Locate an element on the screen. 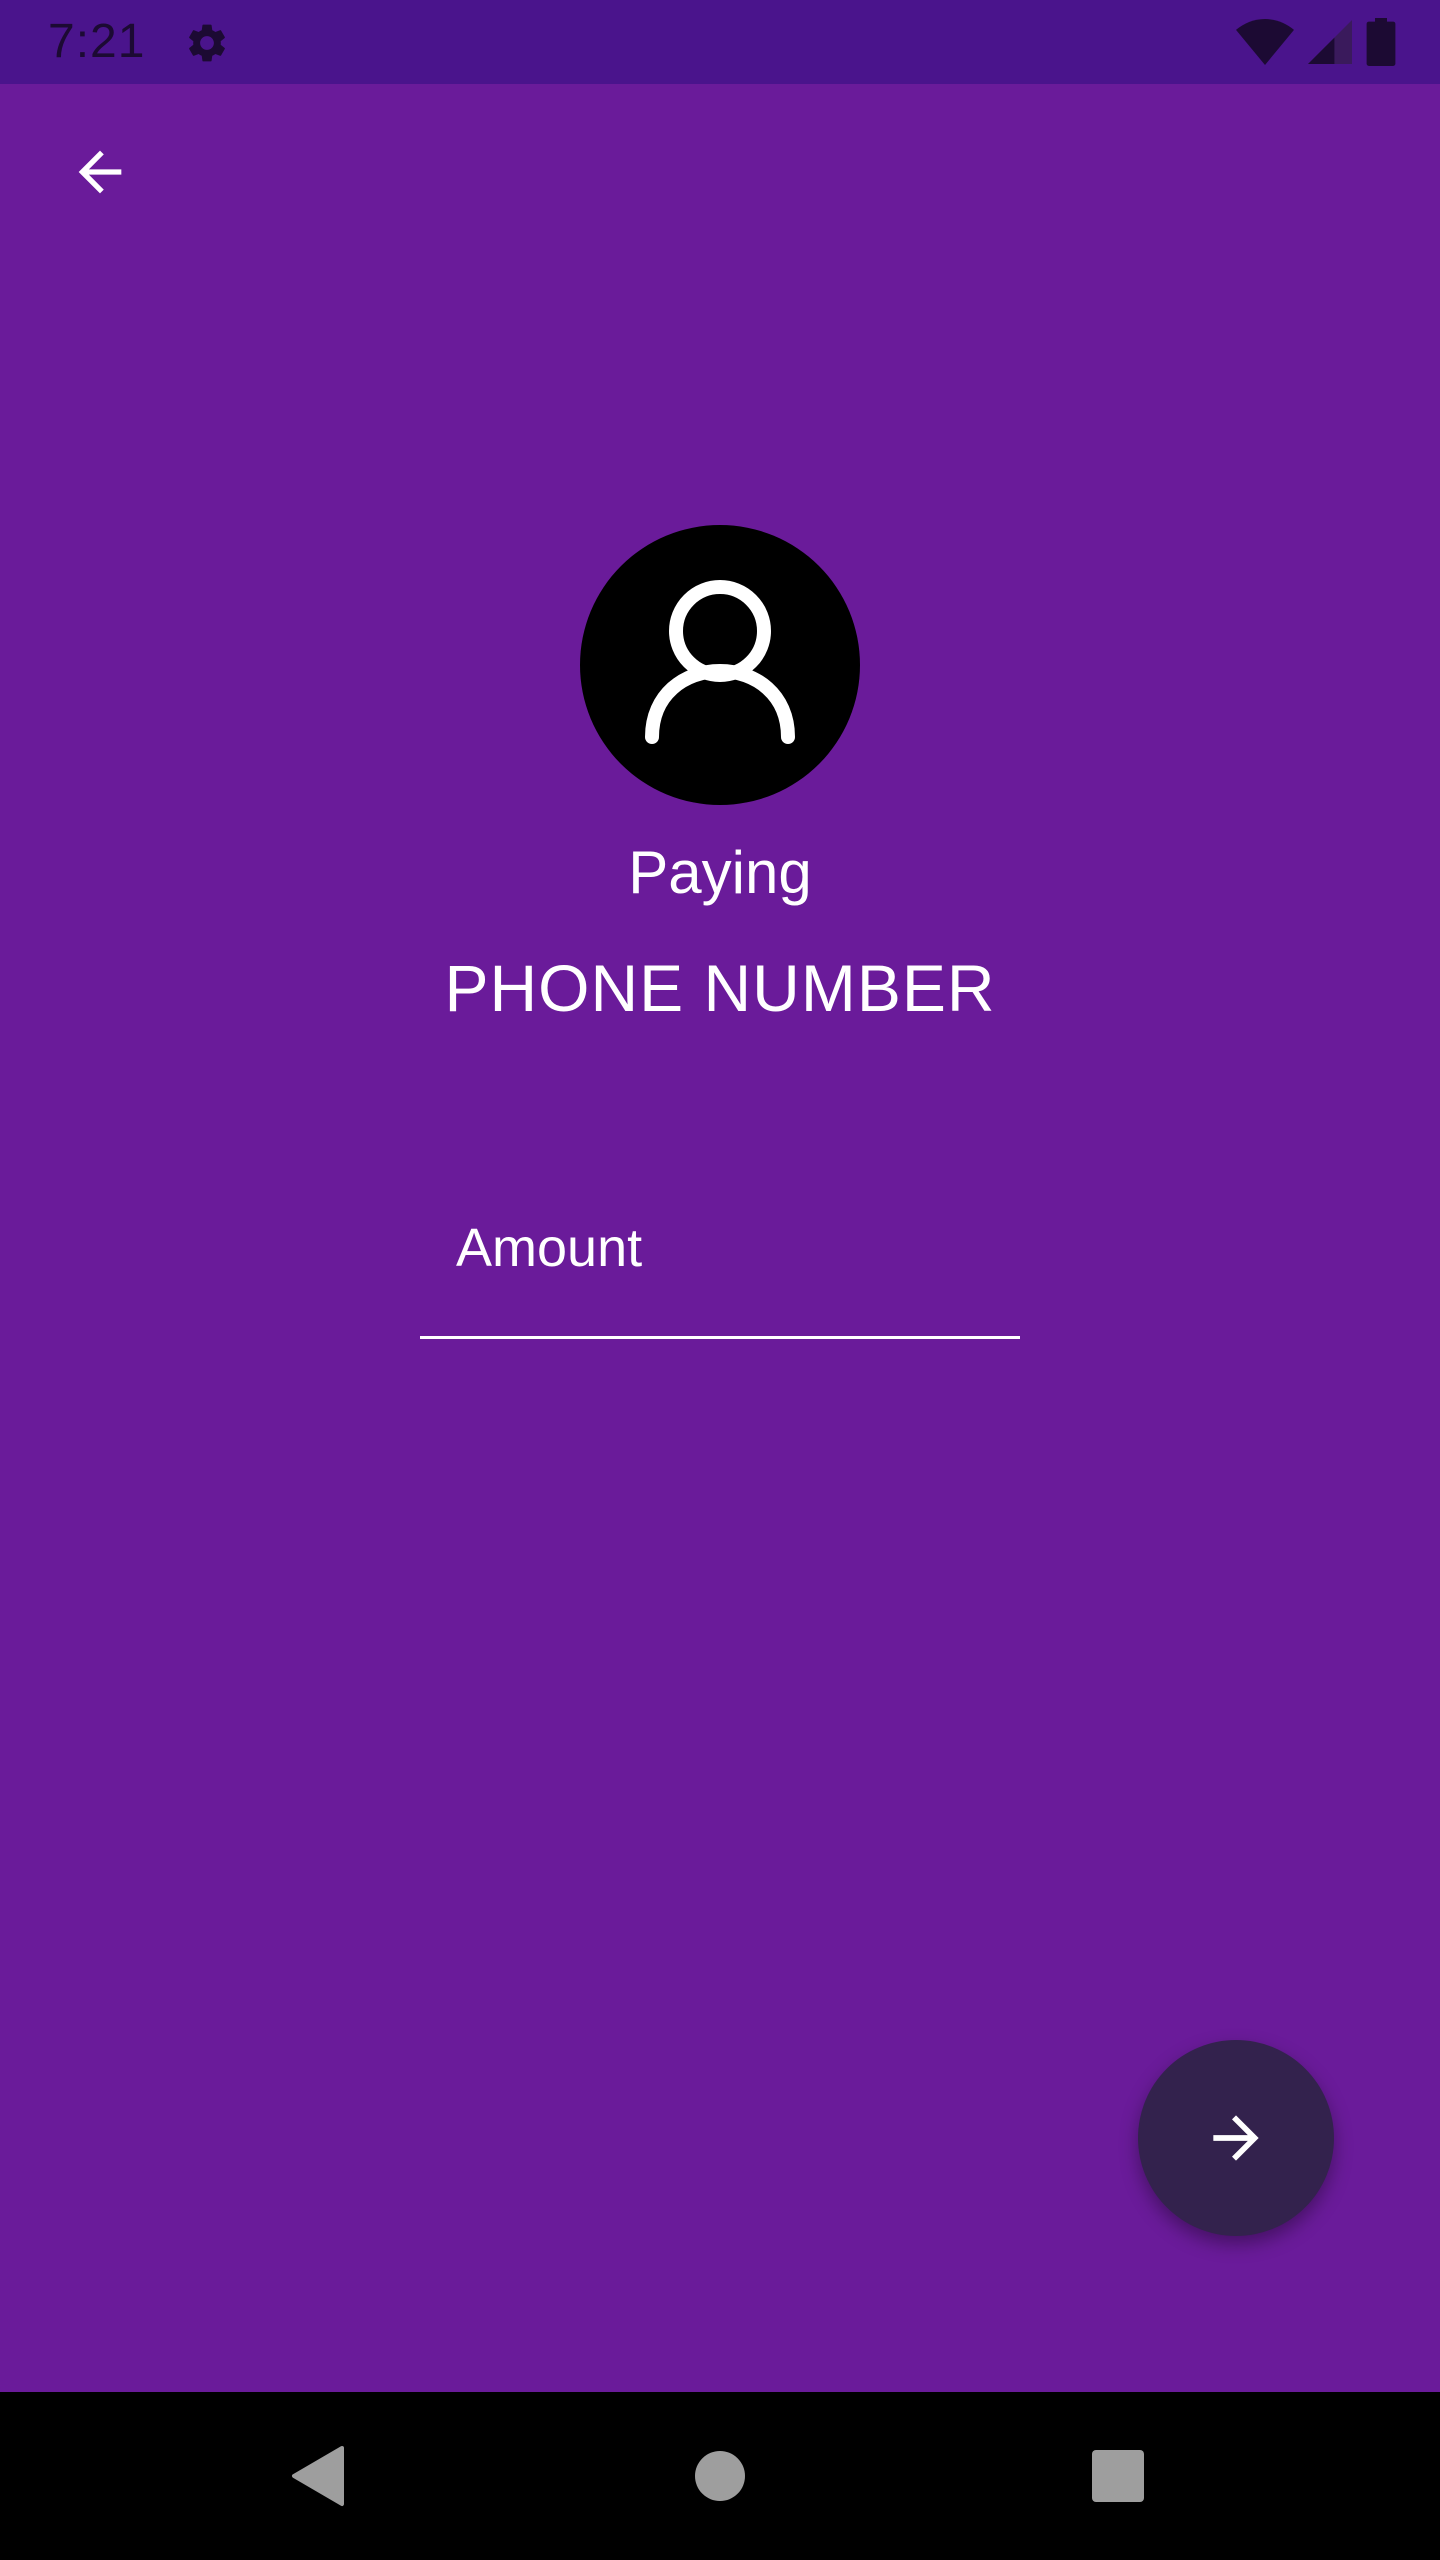 The image size is (1440, 2560). amount-input is located at coordinates (720, 1248).